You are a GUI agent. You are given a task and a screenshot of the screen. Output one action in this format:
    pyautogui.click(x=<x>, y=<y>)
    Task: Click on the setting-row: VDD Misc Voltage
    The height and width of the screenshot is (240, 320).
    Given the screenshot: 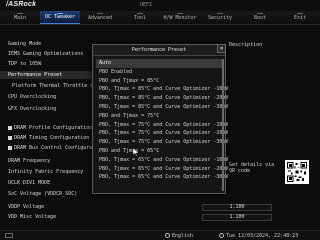 What is the action you would take?
    pyautogui.click(x=52, y=217)
    